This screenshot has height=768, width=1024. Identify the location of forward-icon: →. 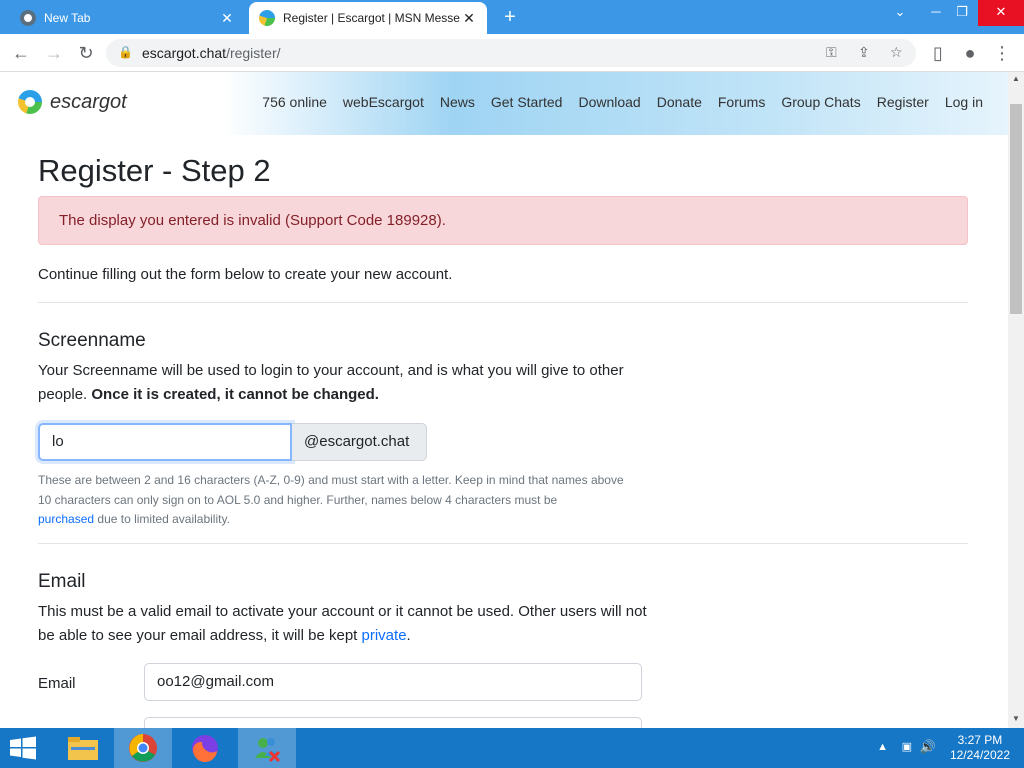
(54, 53).